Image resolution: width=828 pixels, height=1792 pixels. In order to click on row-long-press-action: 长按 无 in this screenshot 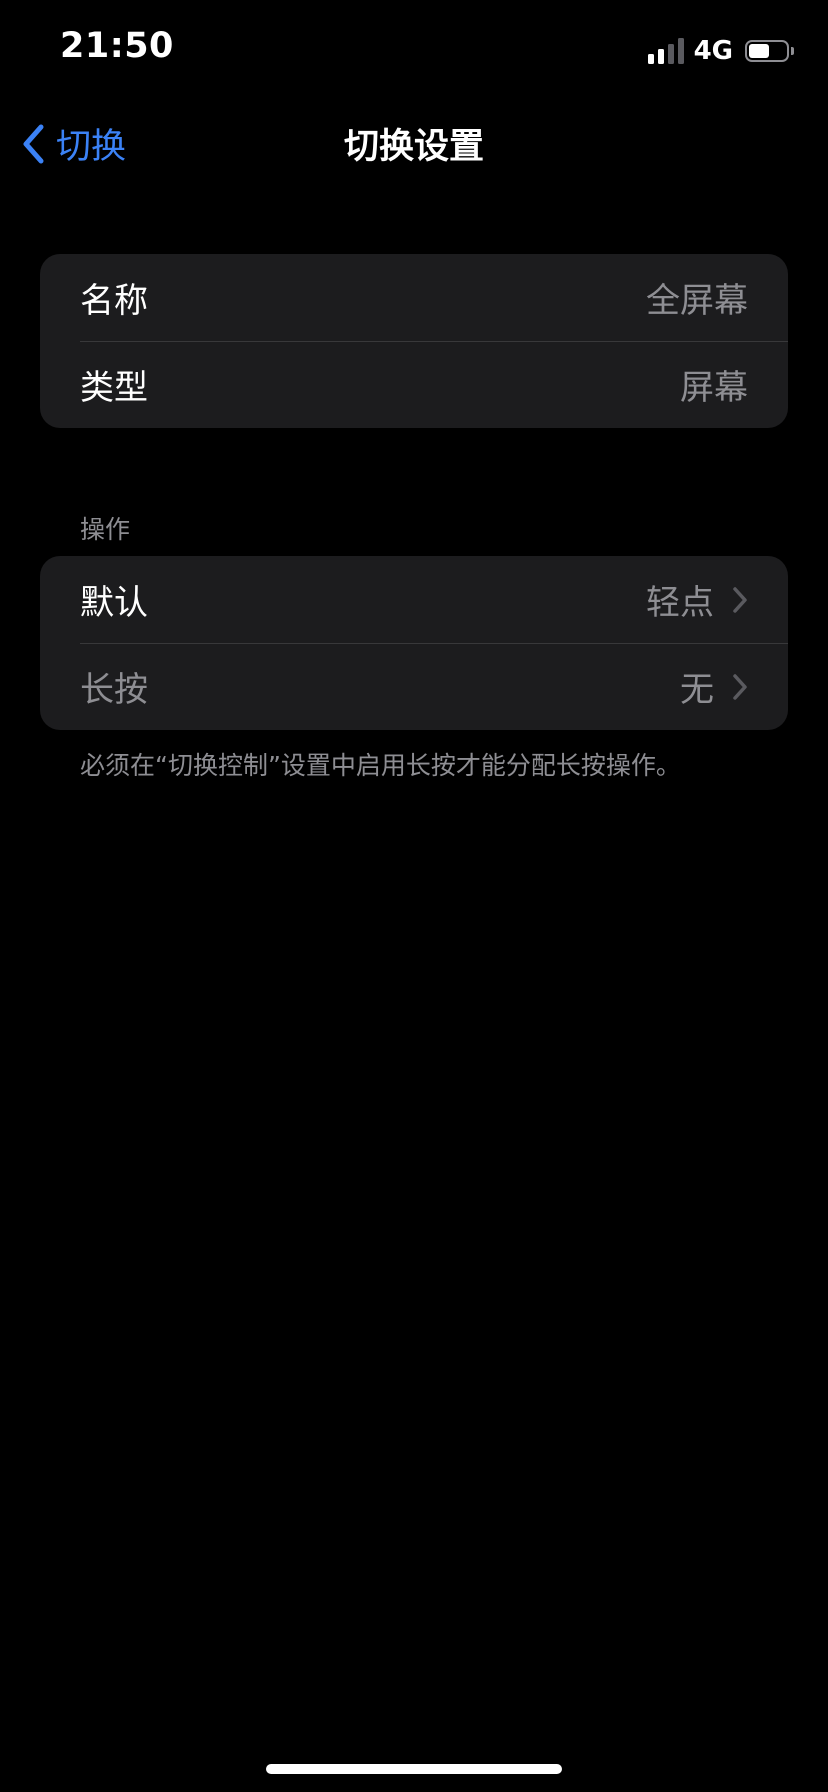, I will do `click(414, 686)`.